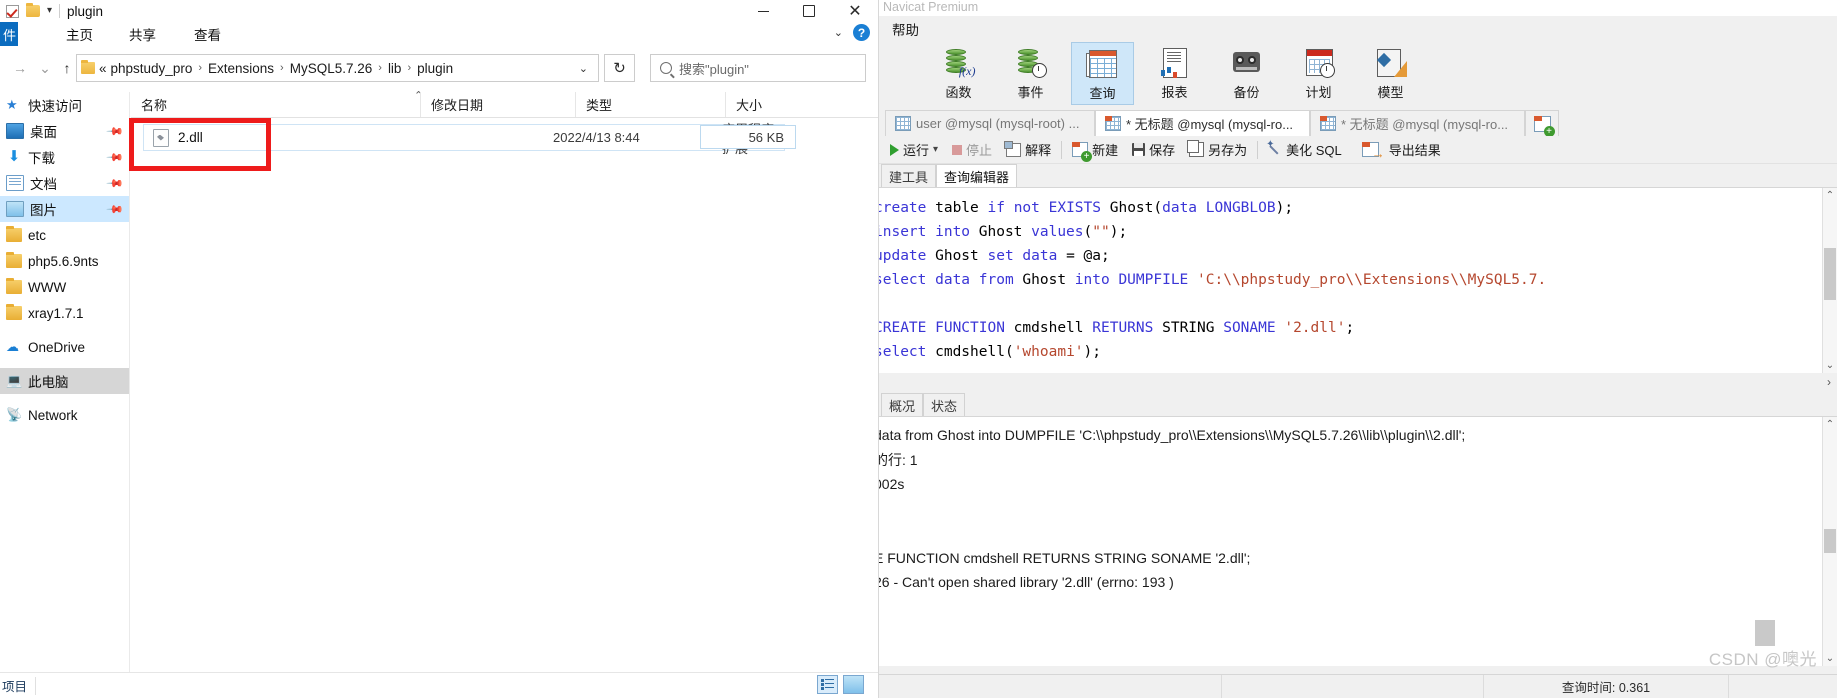  Describe the element at coordinates (497, 104) in the screenshot. I see `column-header-date: 修改日期` at that location.